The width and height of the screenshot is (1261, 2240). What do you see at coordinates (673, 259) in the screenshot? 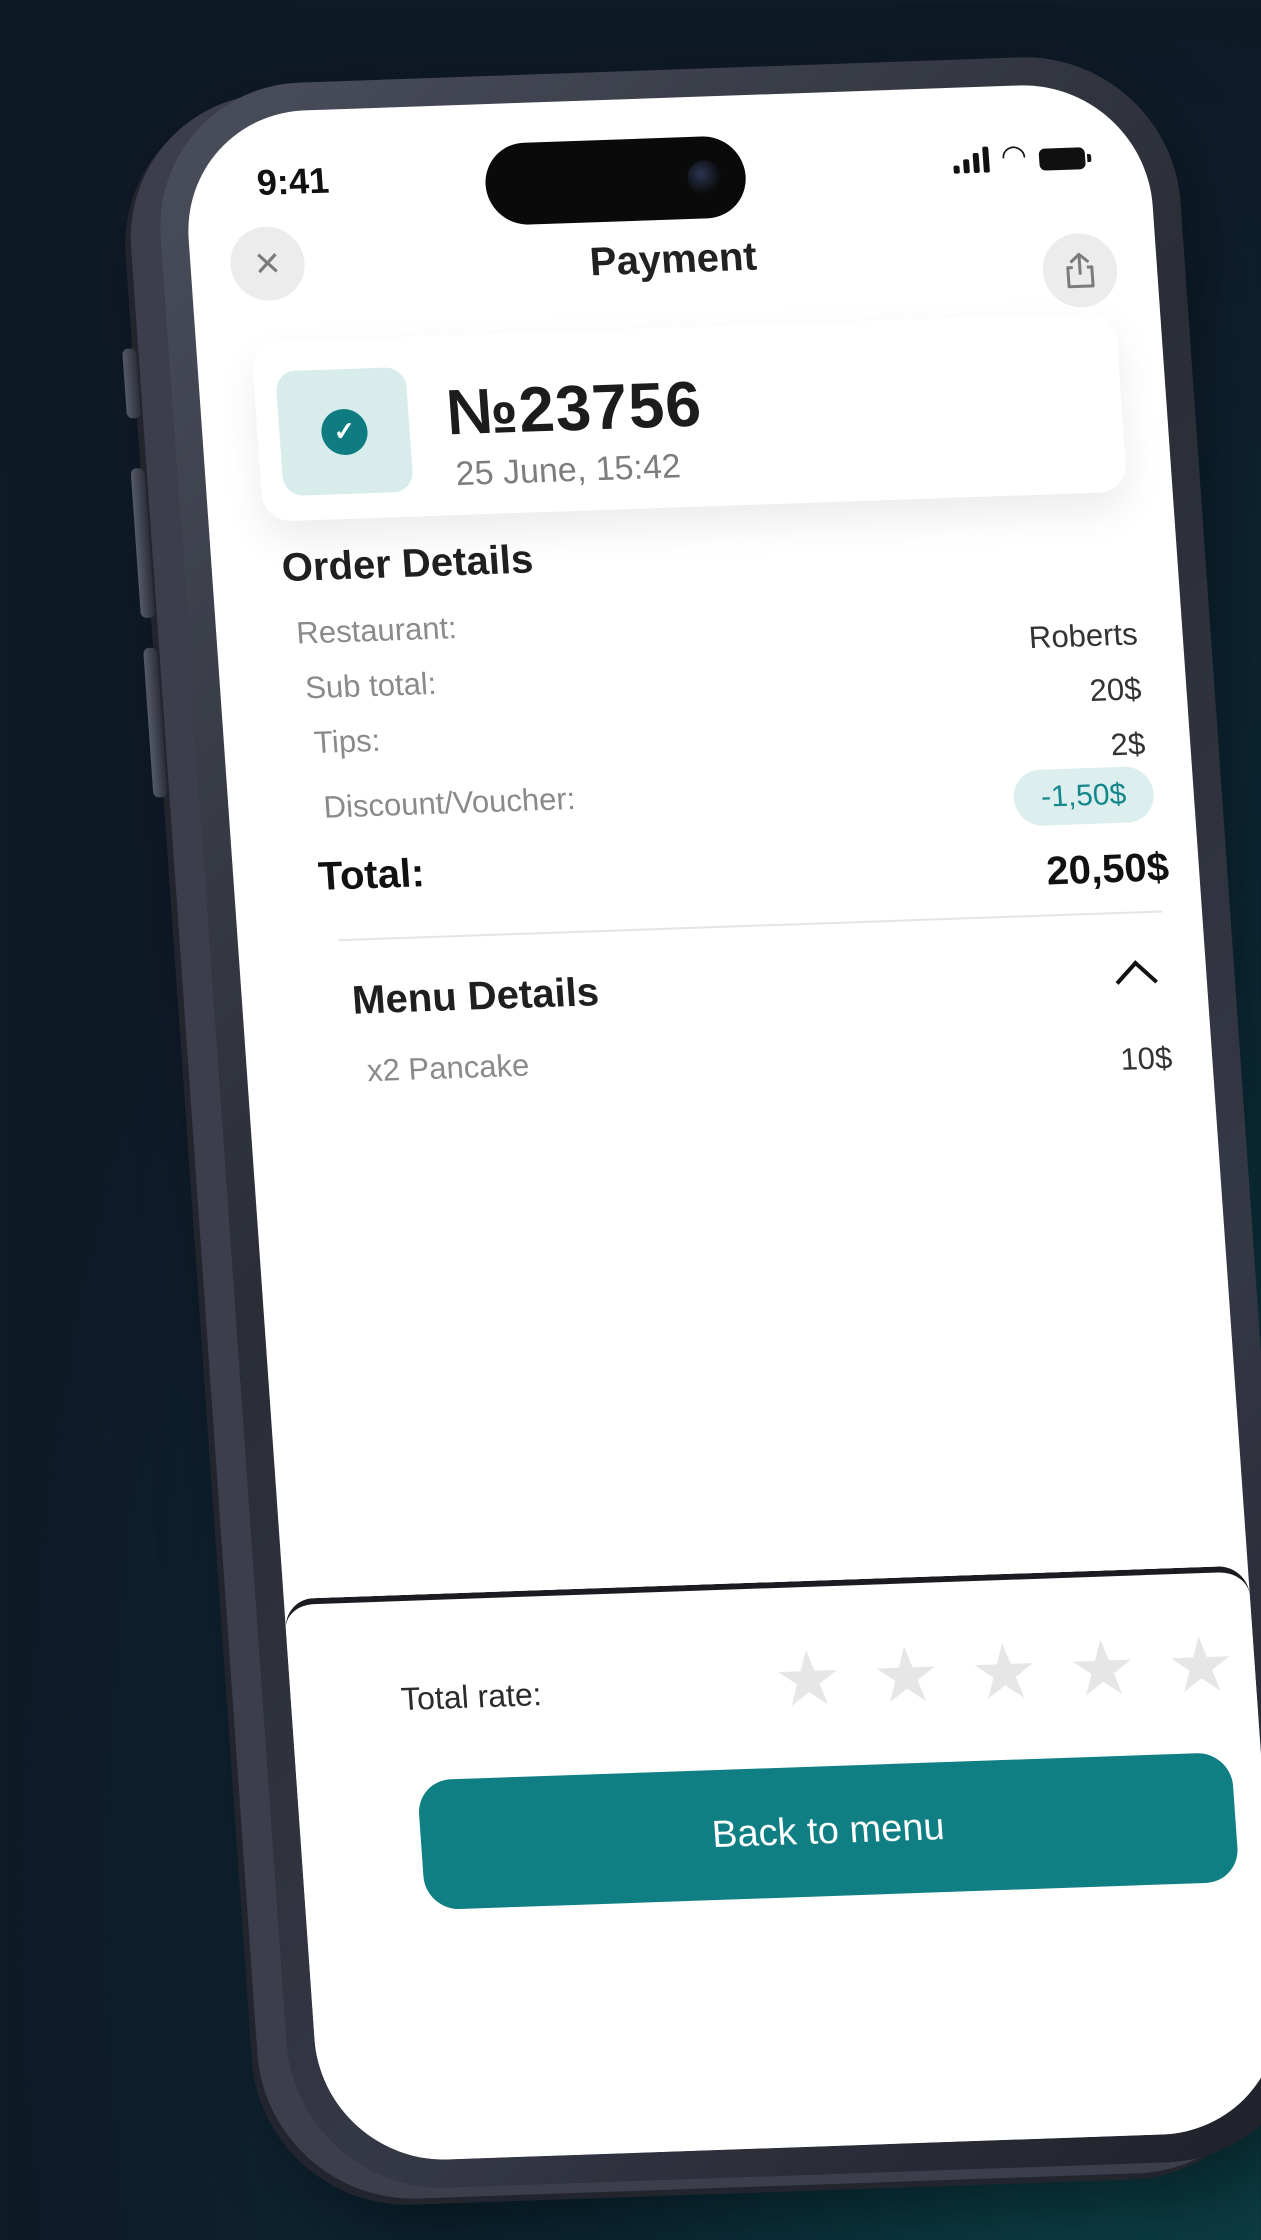
I see `page-title: Payment` at bounding box center [673, 259].